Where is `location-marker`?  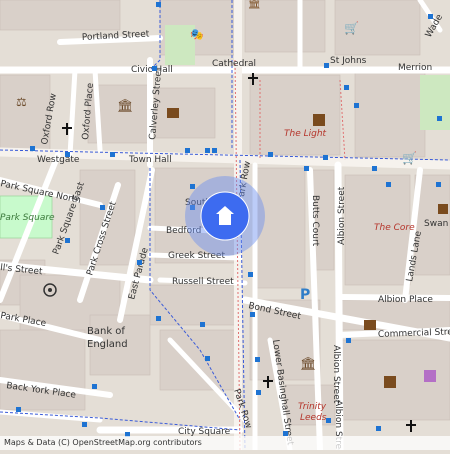 location-marker is located at coordinates (225, 216).